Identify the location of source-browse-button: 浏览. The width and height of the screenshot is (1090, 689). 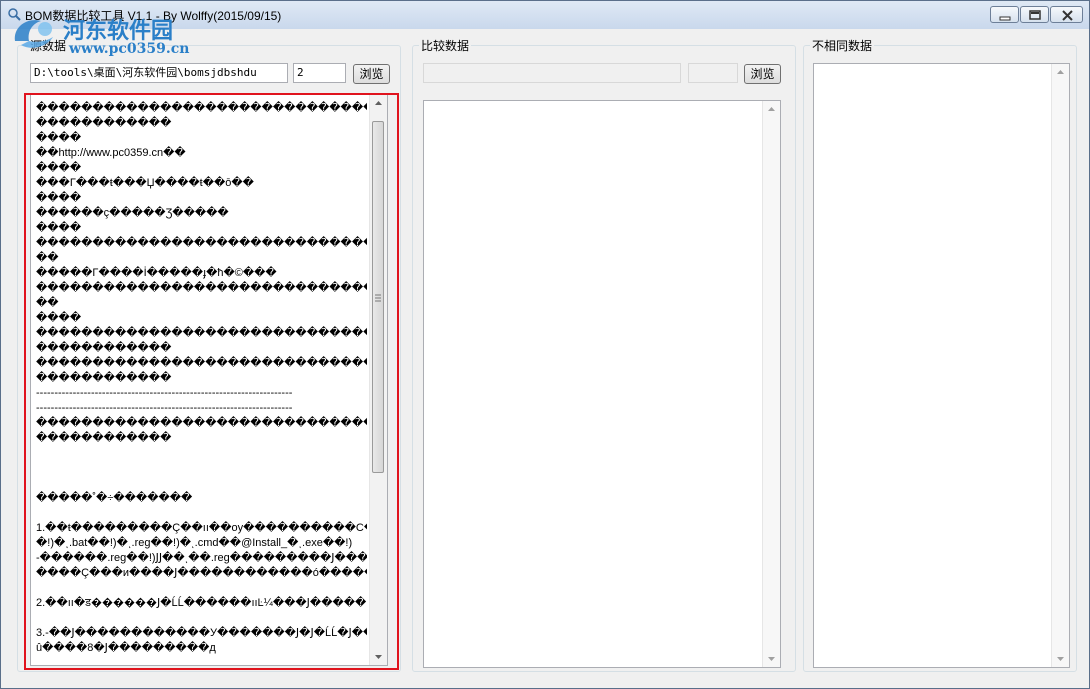
(371, 74).